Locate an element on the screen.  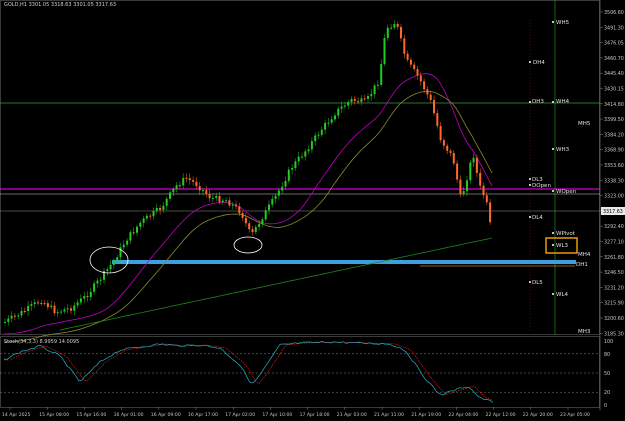
stoch-main-line is located at coordinates (248, 372).